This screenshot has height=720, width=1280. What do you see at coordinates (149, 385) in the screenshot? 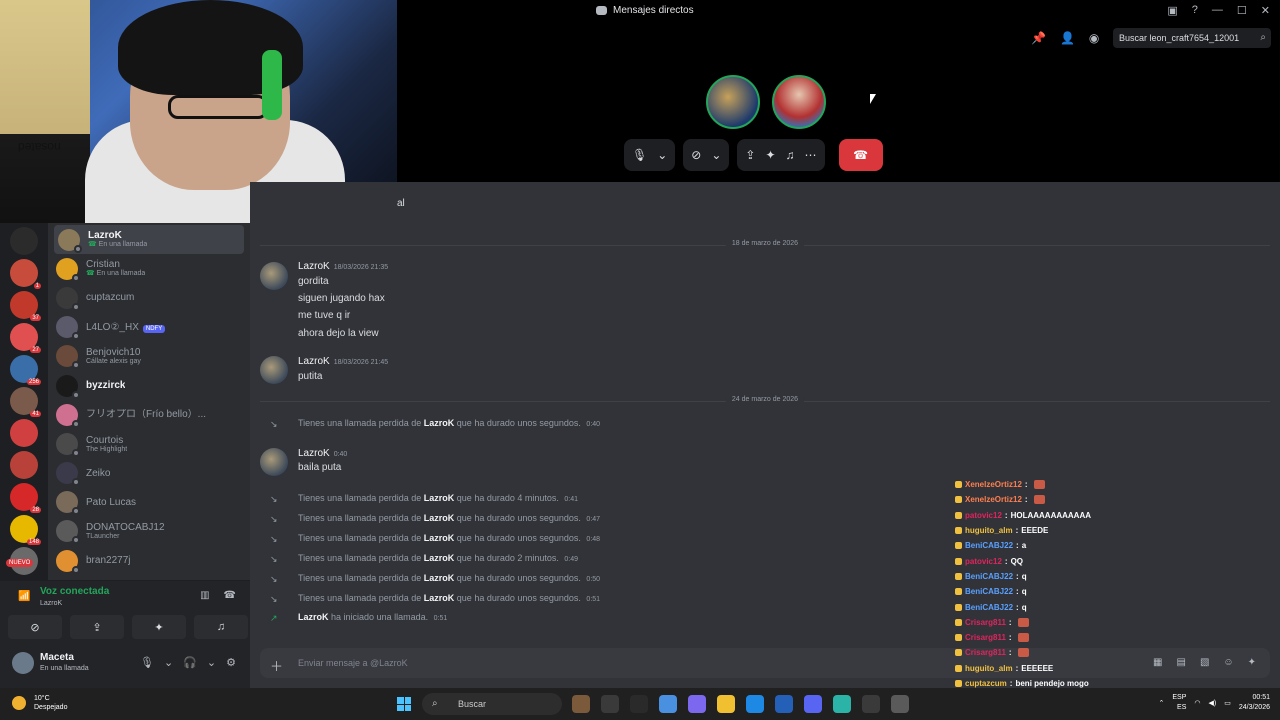
I see `dm-item: byzzirck` at bounding box center [149, 385].